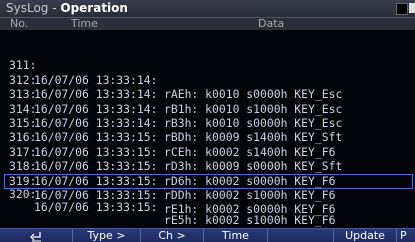  I want to click on return-arrow-icon, so click(36, 235).